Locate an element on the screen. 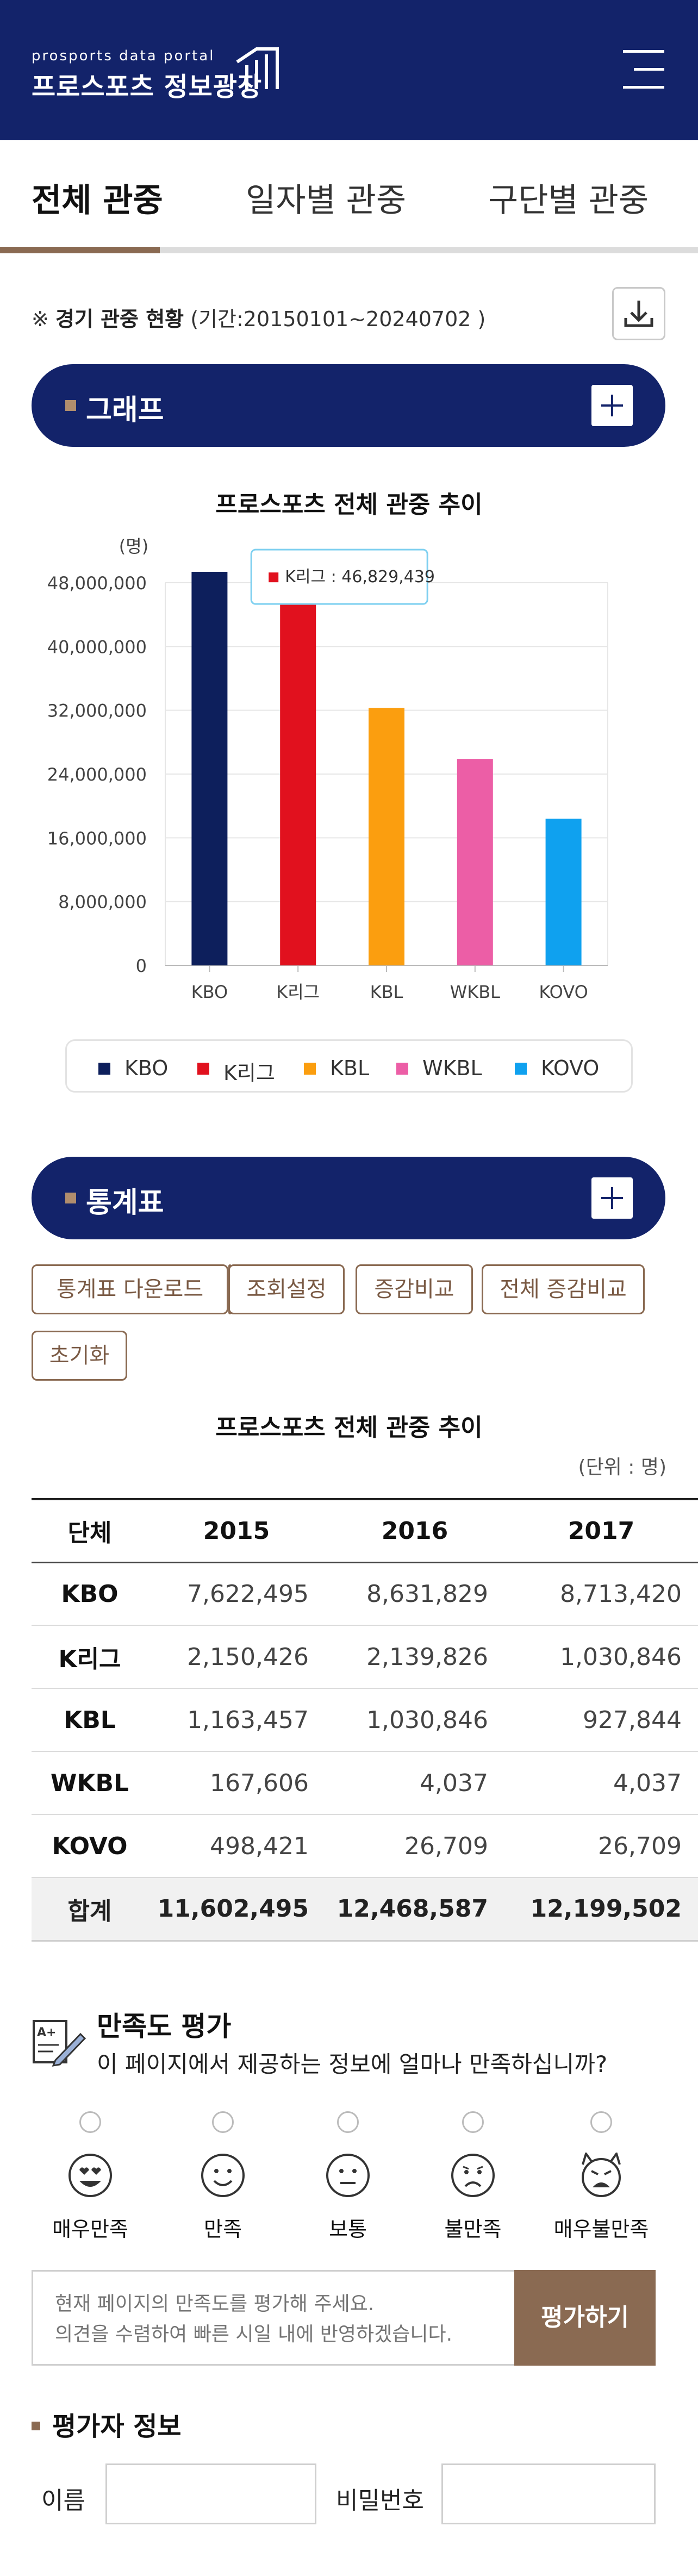  name-input is located at coordinates (211, 2493).